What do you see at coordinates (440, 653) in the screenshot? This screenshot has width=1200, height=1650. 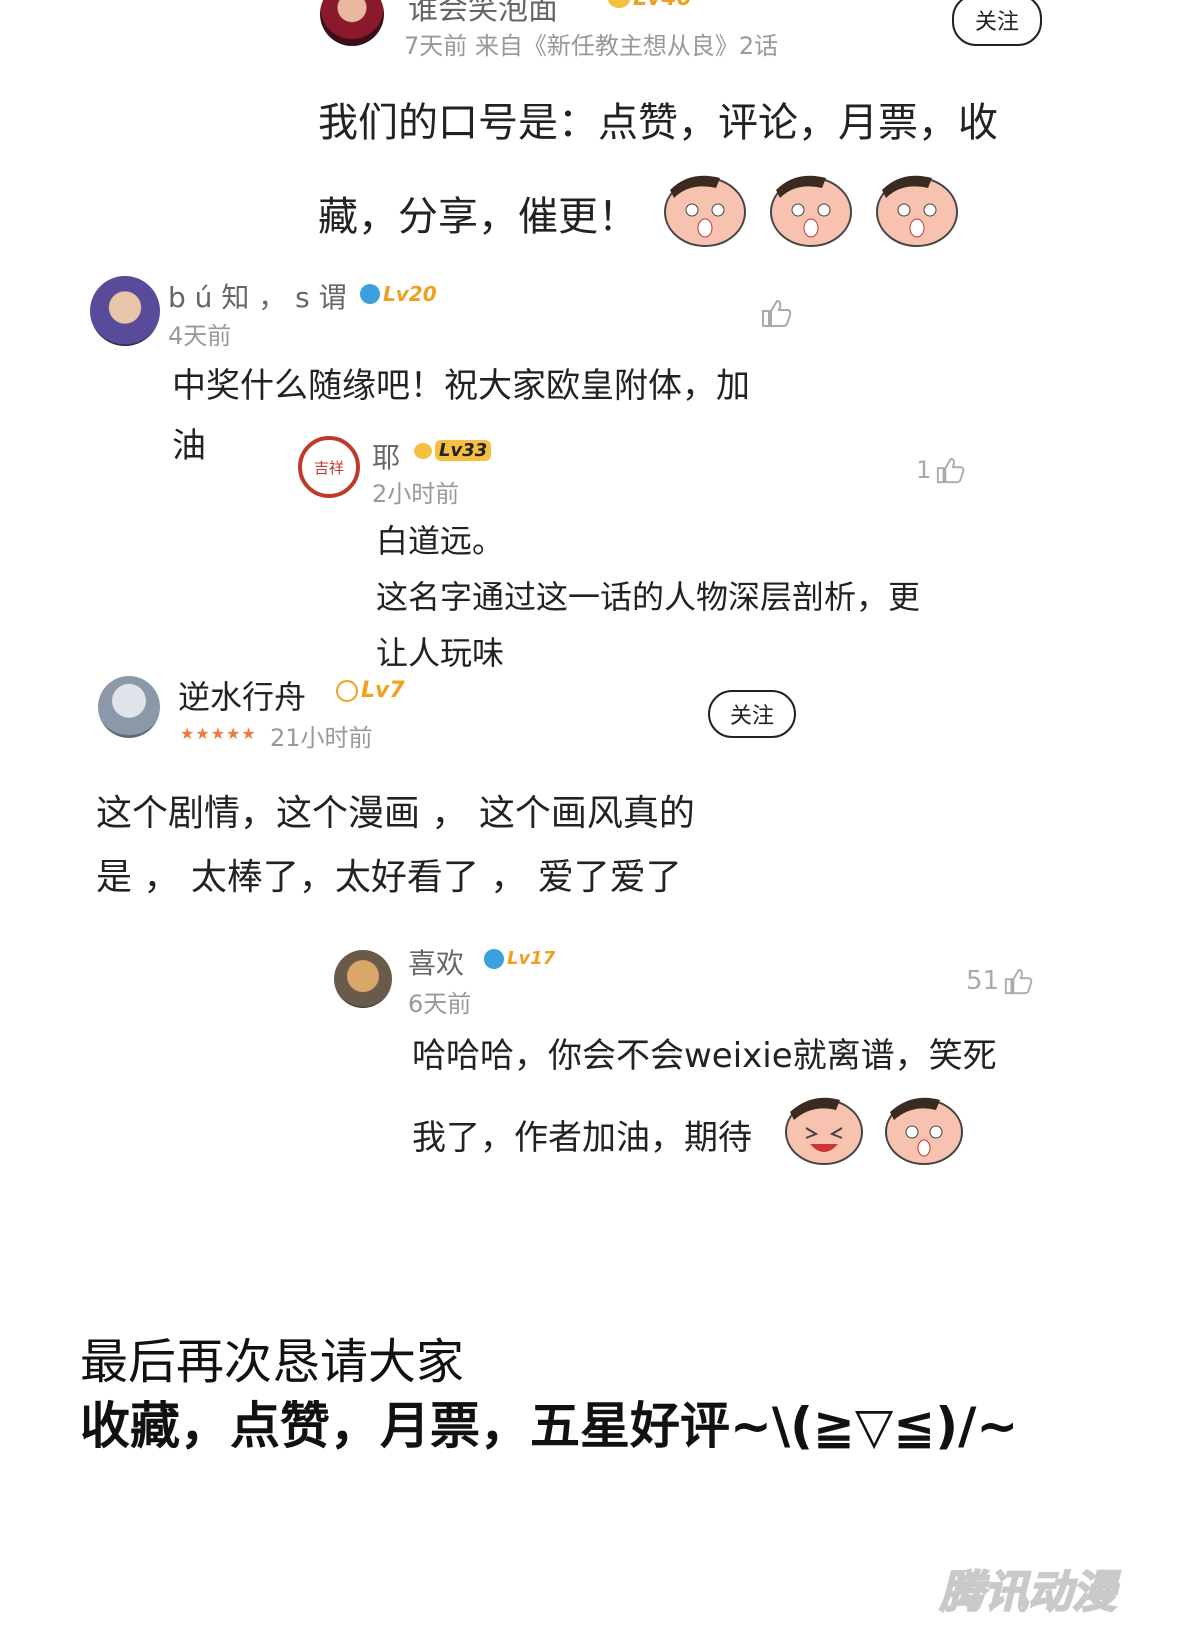 I see `comment-text: 让人玩味` at bounding box center [440, 653].